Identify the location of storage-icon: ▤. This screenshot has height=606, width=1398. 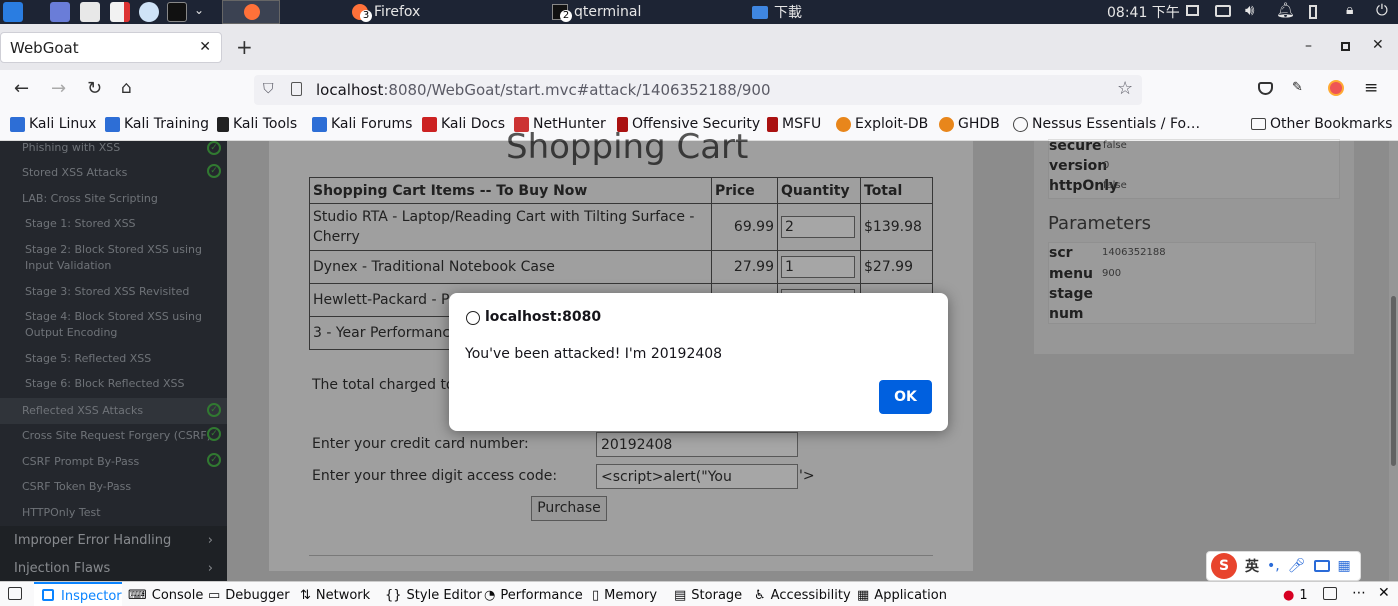
(680, 595).